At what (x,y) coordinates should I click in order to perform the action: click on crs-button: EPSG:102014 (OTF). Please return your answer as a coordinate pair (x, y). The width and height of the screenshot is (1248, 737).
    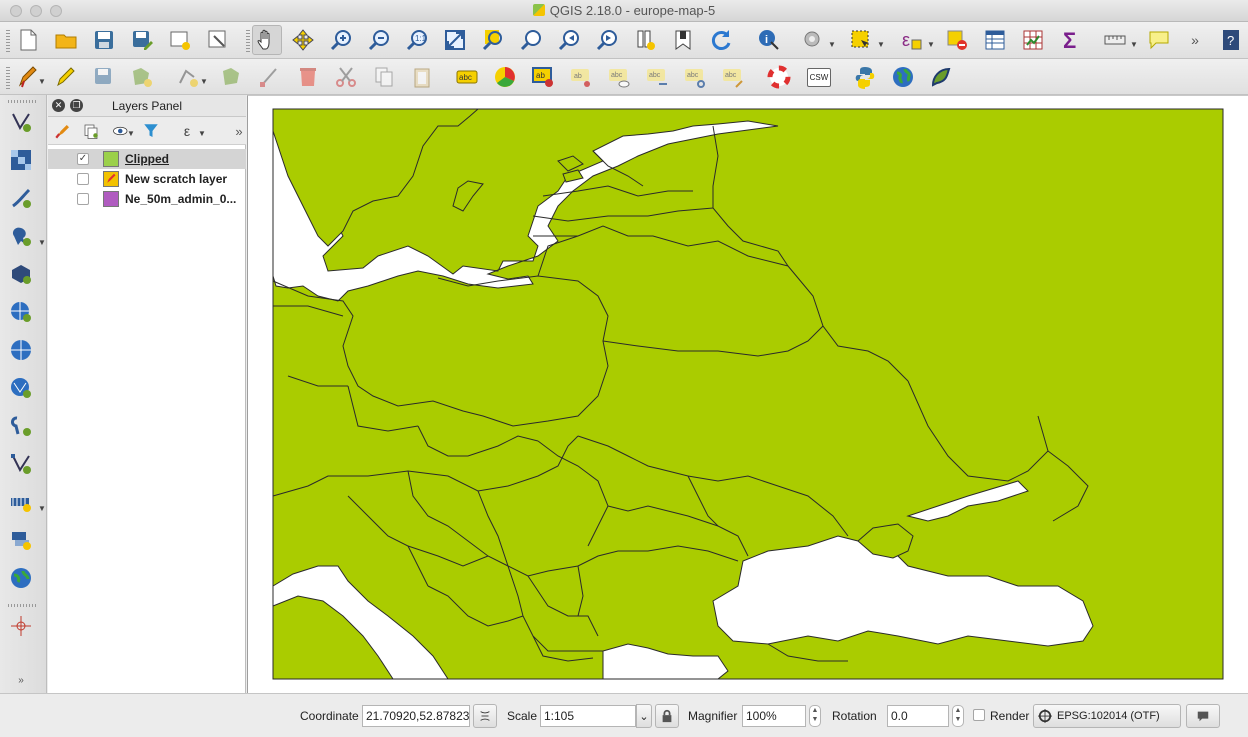
    Looking at the image, I should click on (1107, 716).